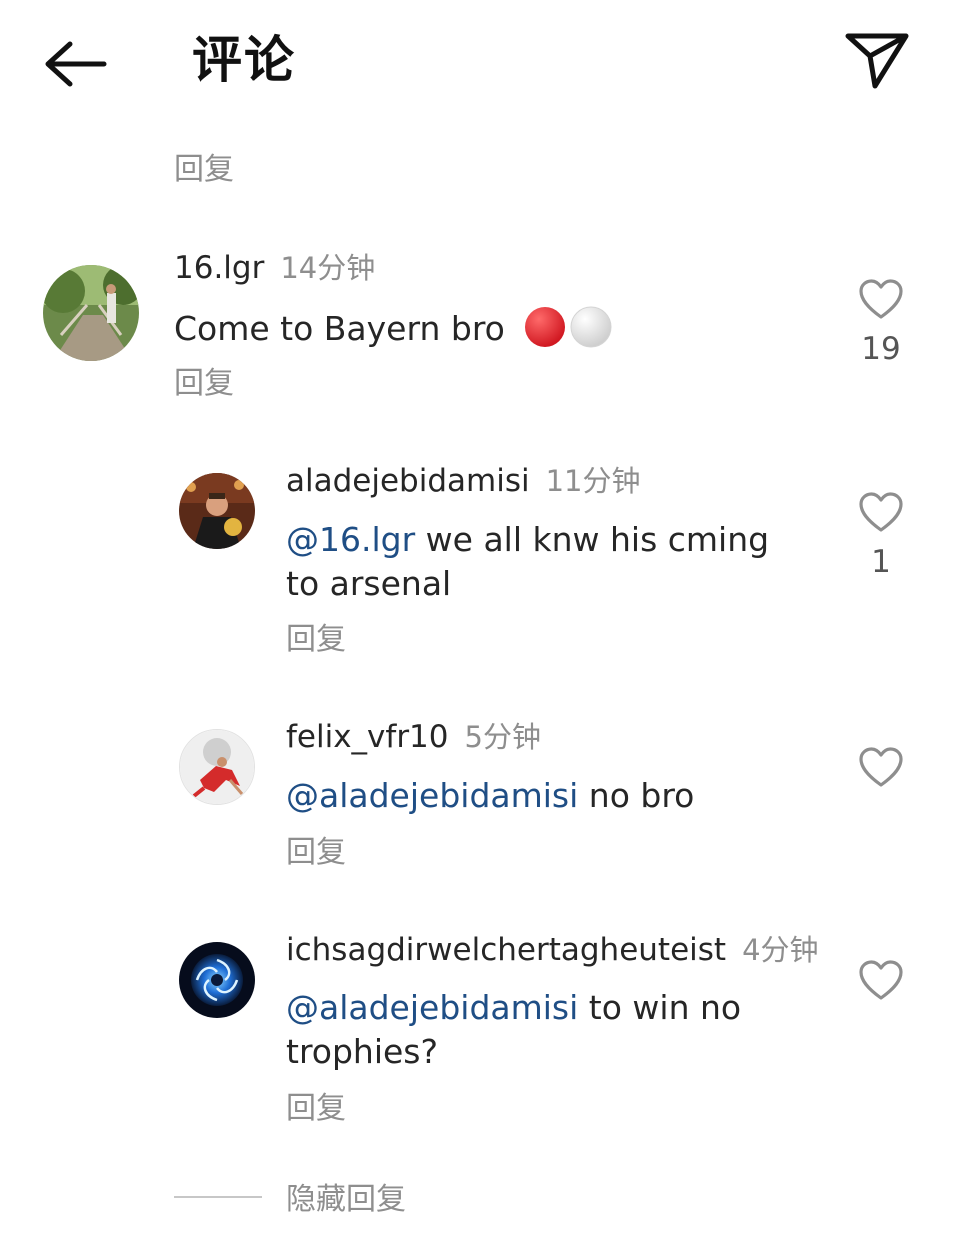  Describe the element at coordinates (346, 1200) in the screenshot. I see `hide-replies-button: 隐藏回复` at that location.